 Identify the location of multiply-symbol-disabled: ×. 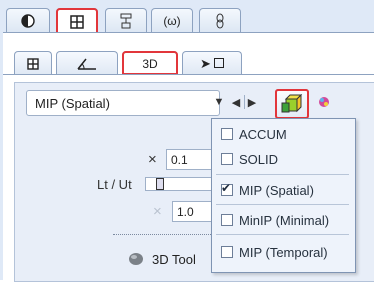
(157, 211).